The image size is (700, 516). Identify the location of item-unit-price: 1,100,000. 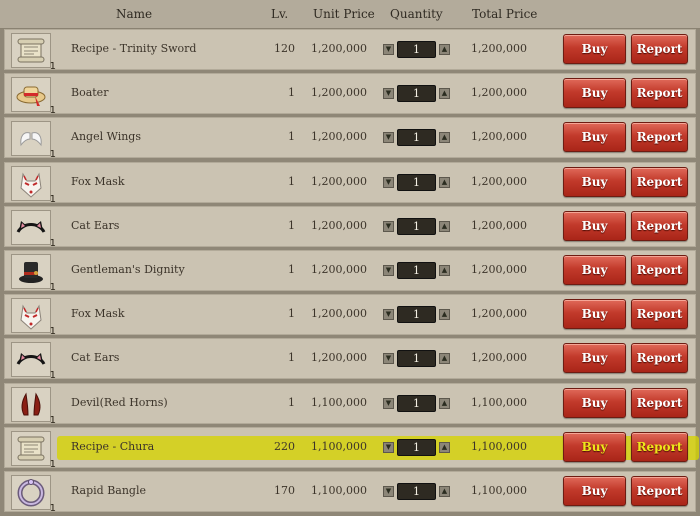
(339, 490).